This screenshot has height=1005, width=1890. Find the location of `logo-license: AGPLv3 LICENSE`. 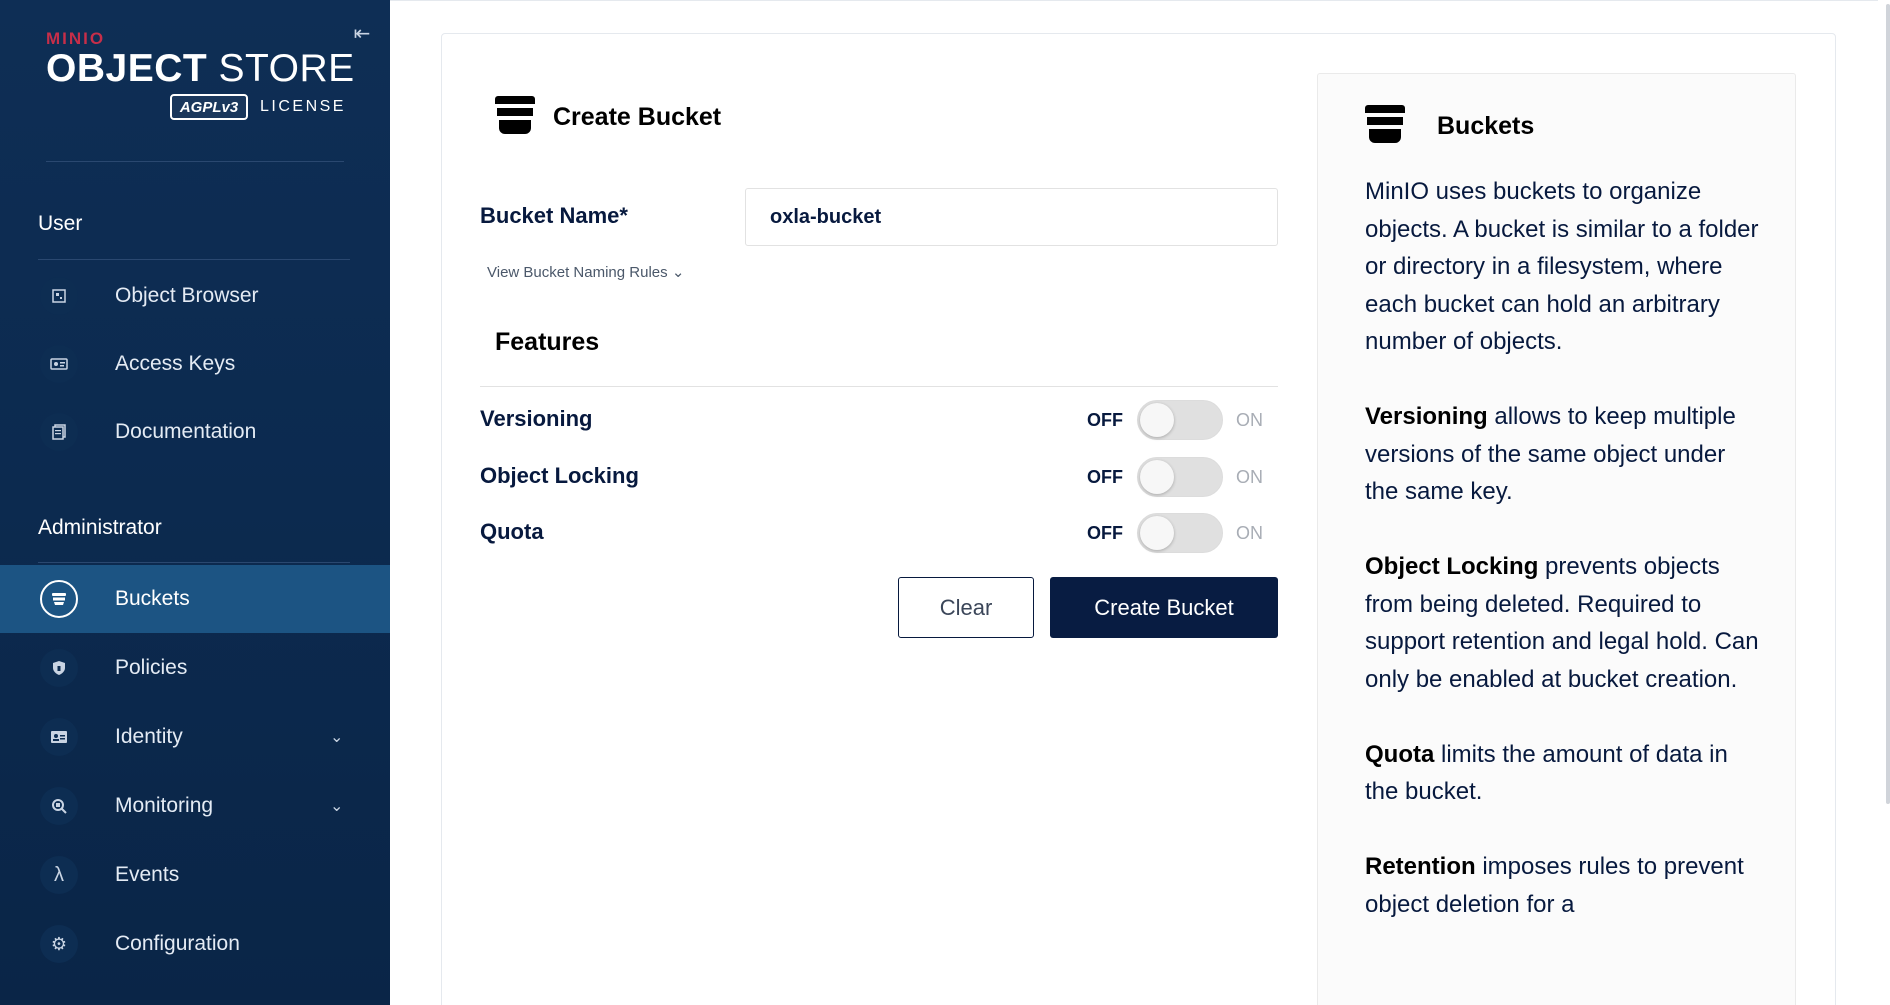

logo-license: AGPLv3 LICENSE is located at coordinates (258, 107).